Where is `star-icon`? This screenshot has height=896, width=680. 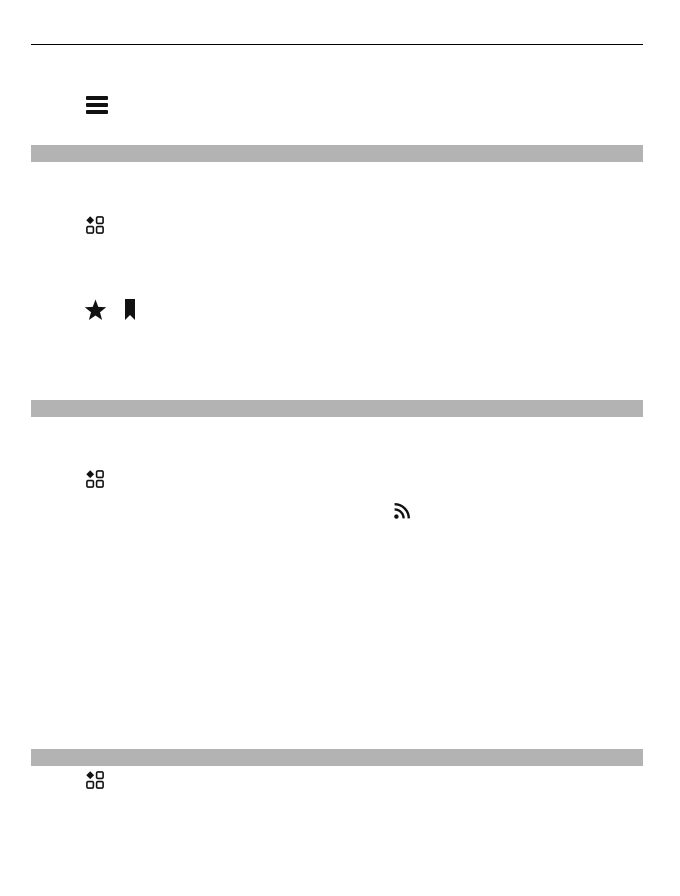 star-icon is located at coordinates (95, 309).